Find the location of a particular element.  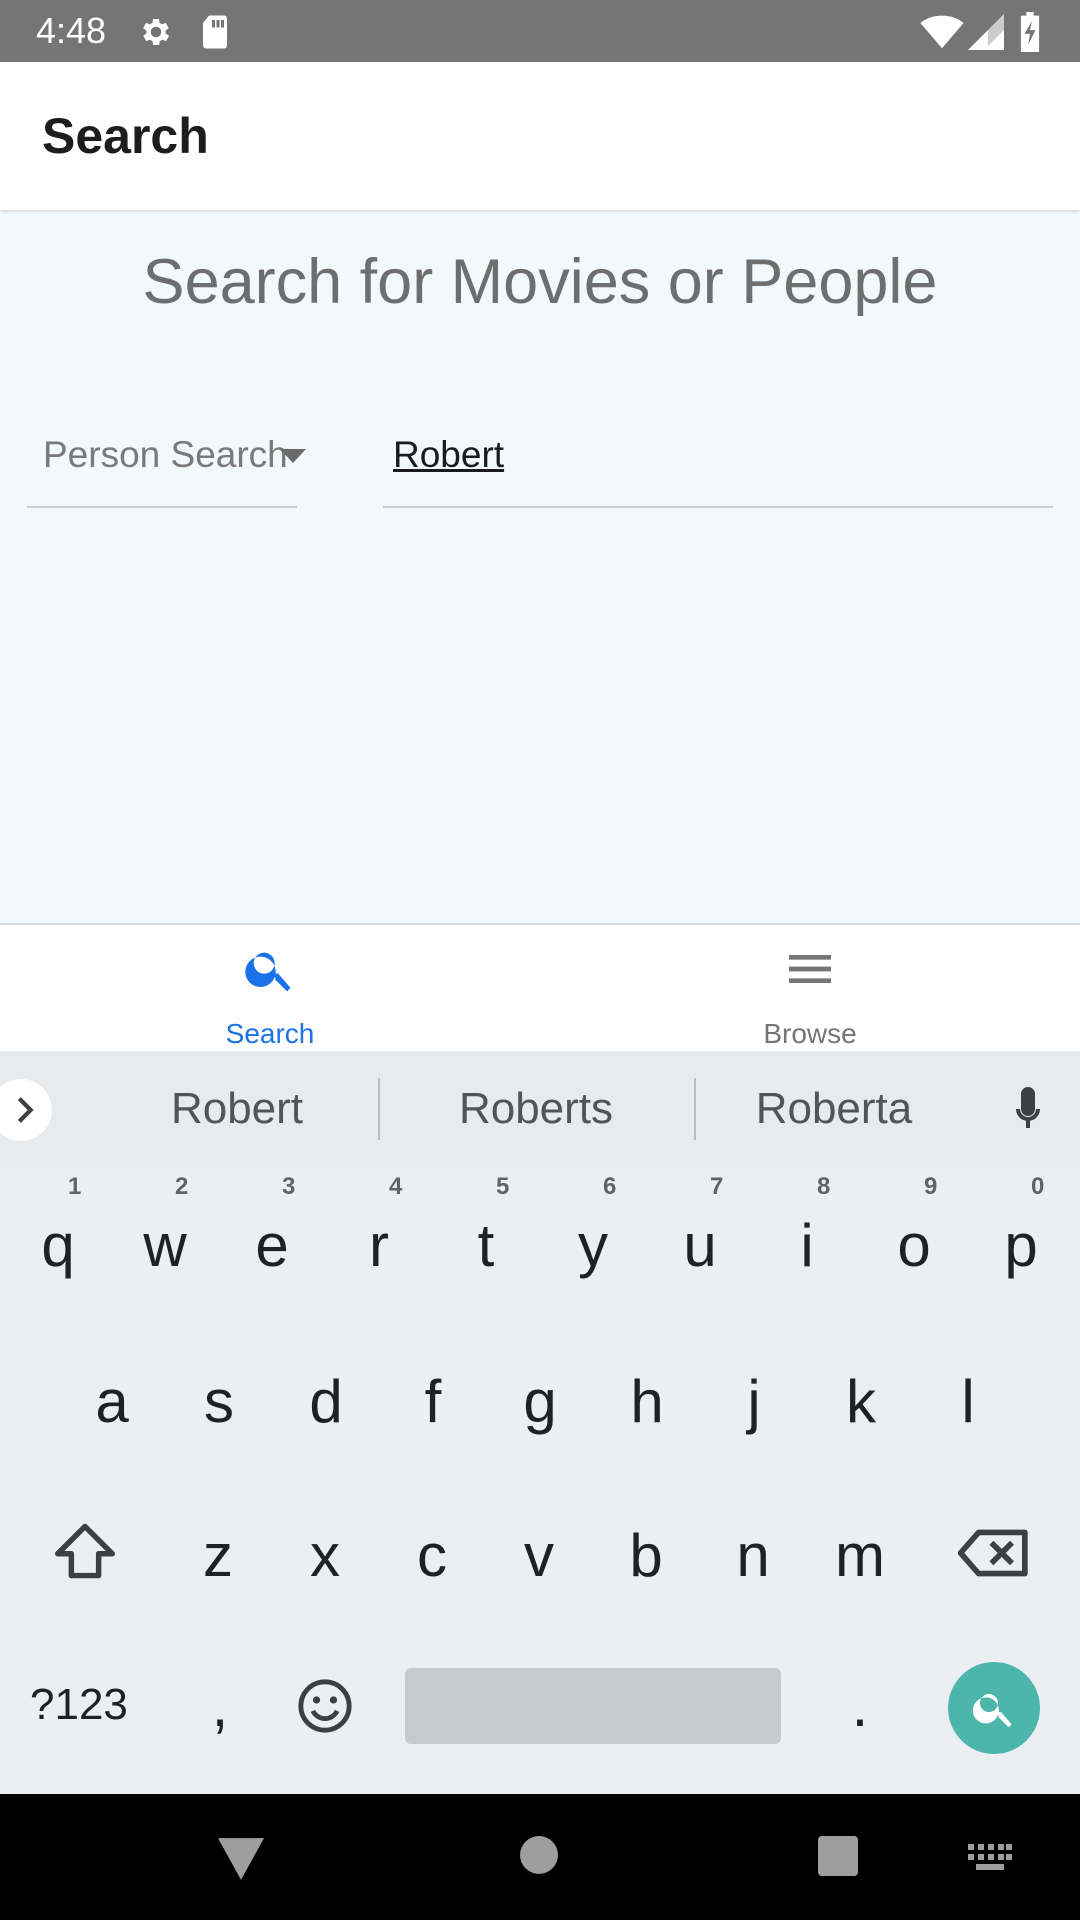

key-c: c is located at coordinates (432, 1556).